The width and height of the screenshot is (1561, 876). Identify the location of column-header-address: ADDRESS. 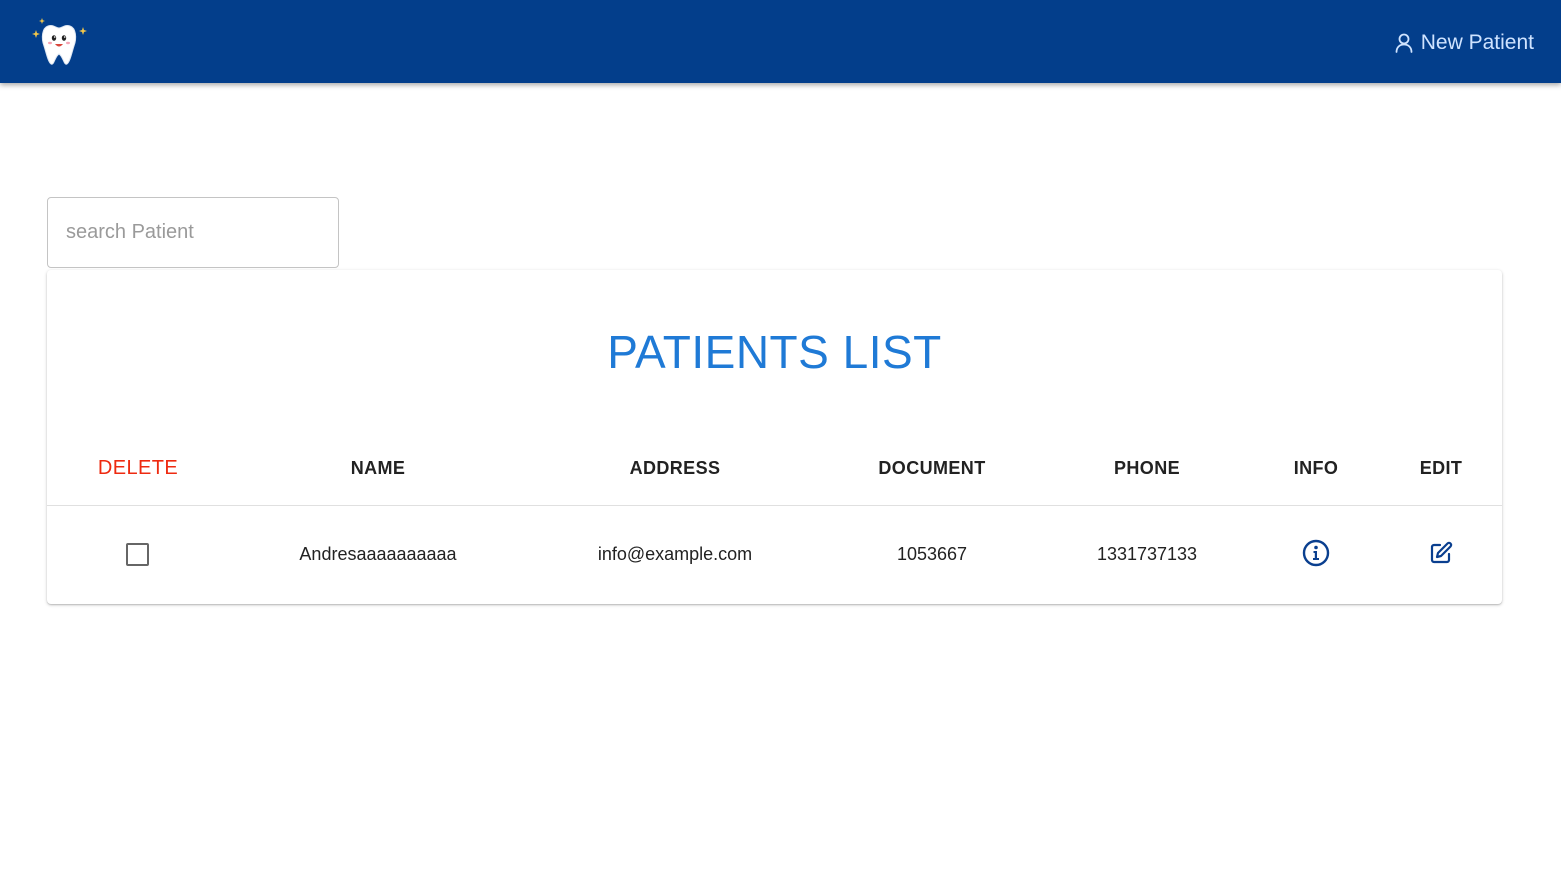
(675, 468).